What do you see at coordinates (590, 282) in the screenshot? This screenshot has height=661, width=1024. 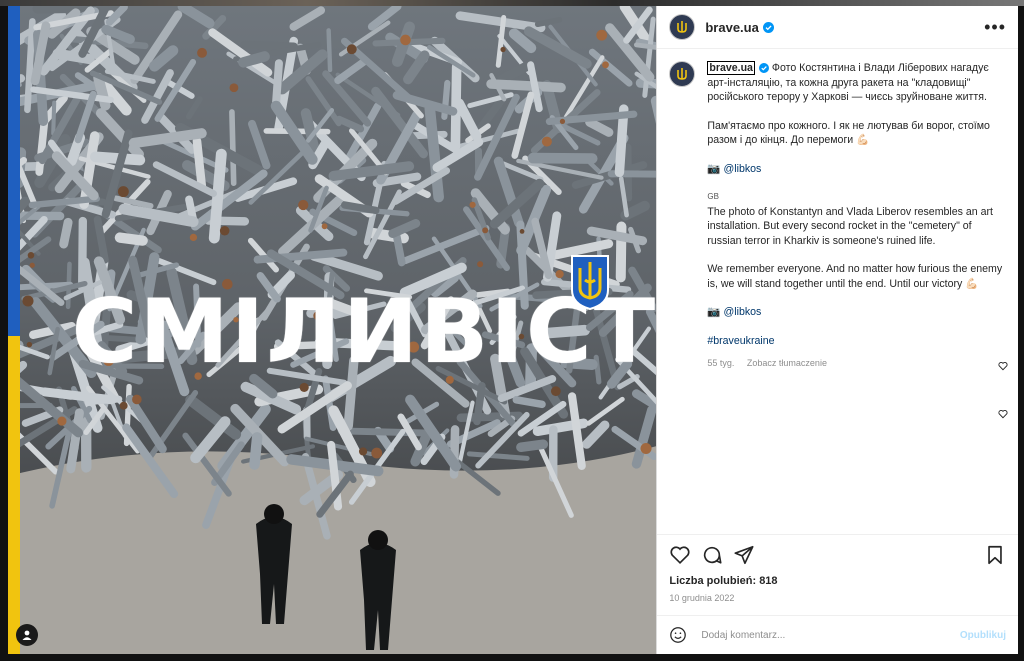 I see `ukraine-trident-icon` at bounding box center [590, 282].